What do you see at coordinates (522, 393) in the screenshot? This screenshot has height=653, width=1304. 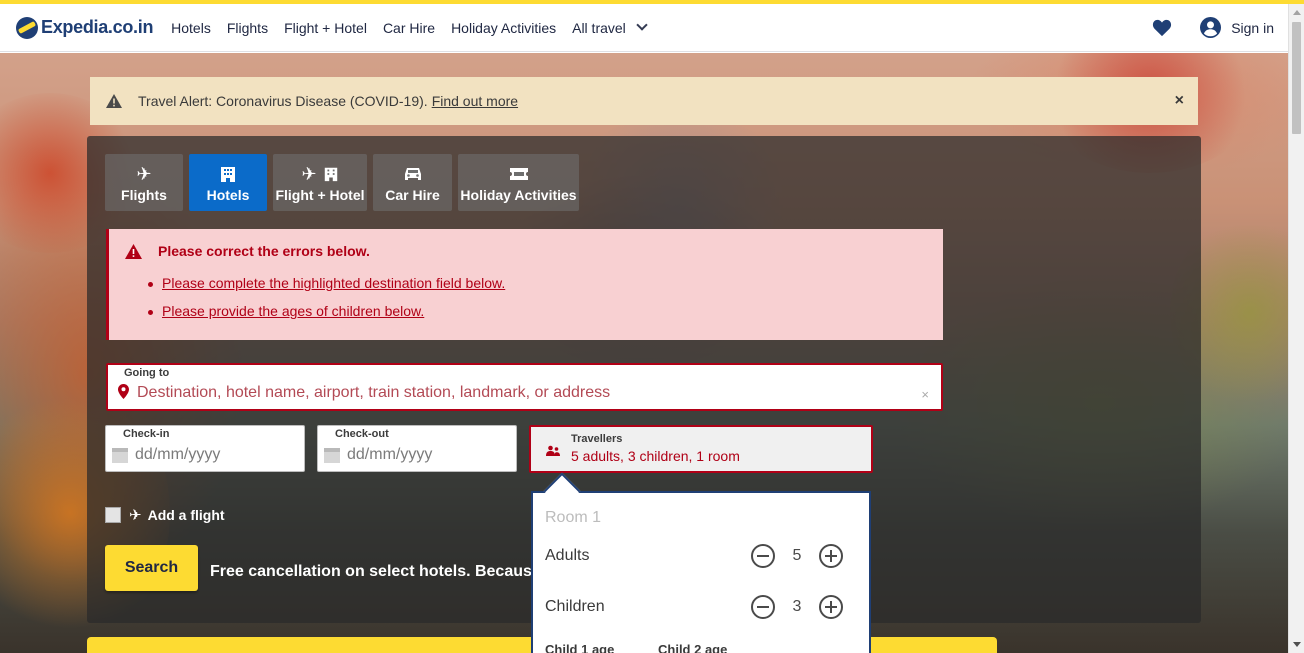 I see `destination-input` at bounding box center [522, 393].